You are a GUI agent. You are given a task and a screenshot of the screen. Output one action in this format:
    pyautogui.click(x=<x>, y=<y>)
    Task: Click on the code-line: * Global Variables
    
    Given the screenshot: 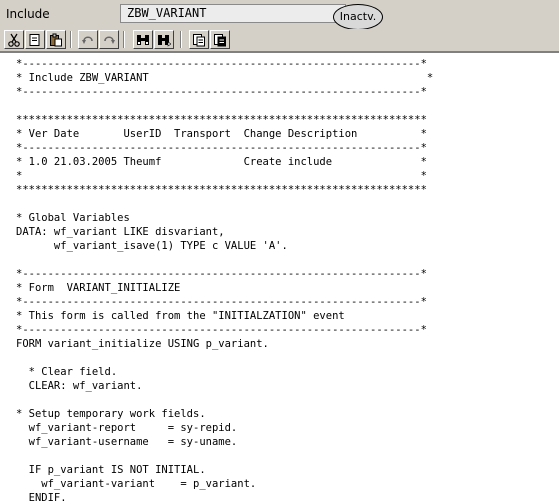 What is the action you would take?
    pyautogui.click(x=73, y=218)
    